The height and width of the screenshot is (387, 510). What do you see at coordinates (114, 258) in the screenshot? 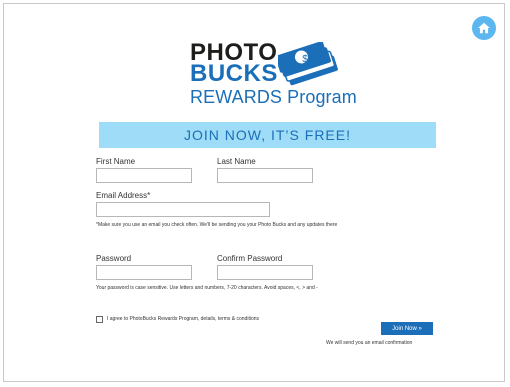
I see `password-label: Password` at bounding box center [114, 258].